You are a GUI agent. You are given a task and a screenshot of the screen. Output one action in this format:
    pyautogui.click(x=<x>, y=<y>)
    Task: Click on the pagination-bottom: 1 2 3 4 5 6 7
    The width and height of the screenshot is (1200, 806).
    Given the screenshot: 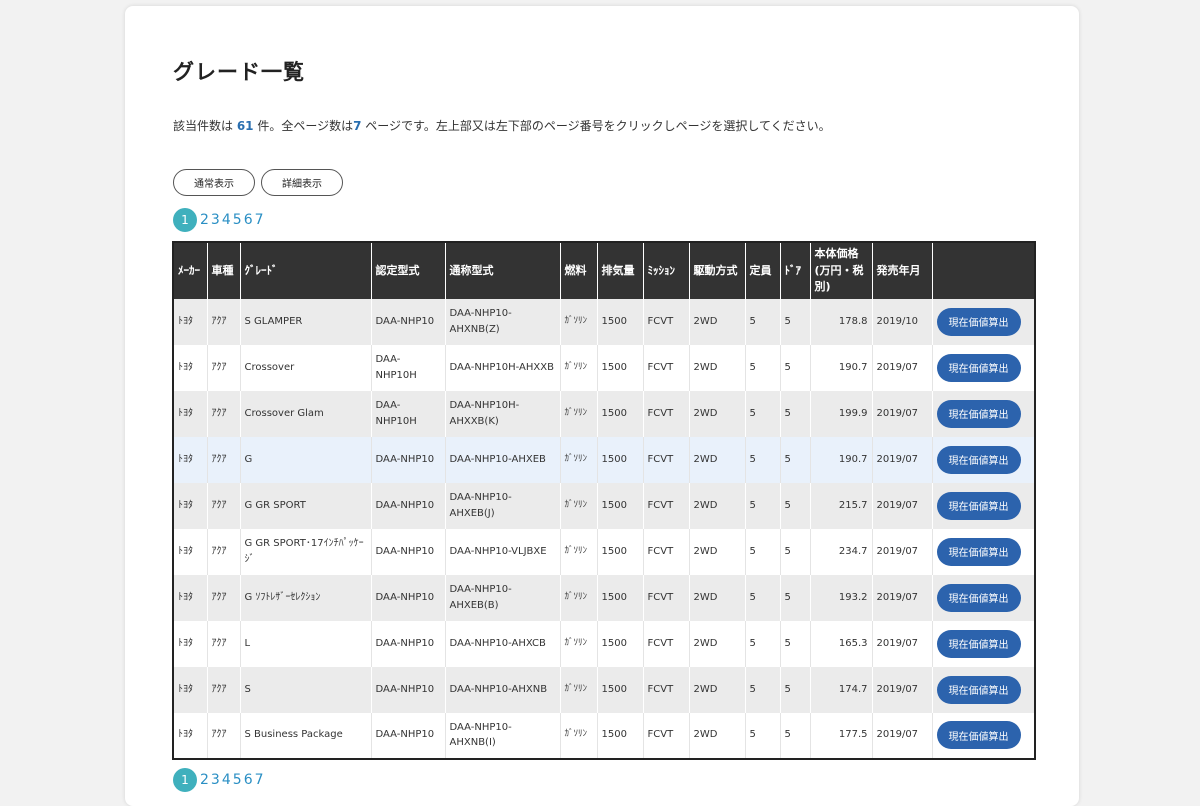 What is the action you would take?
    pyautogui.click(x=219, y=780)
    